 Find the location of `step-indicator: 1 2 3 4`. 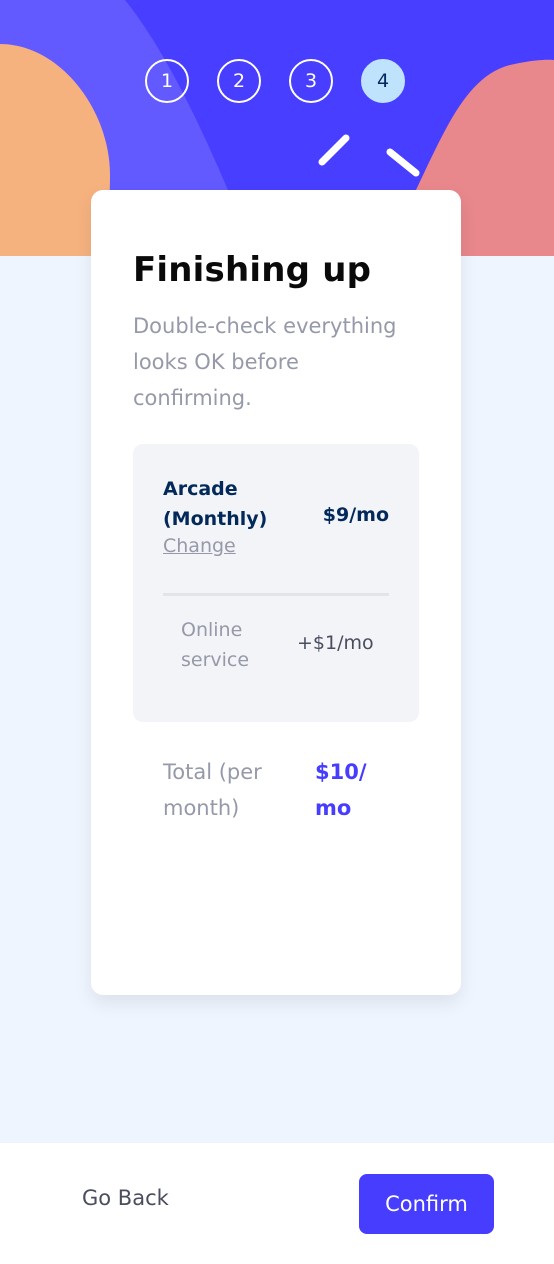

step-indicator: 1 2 3 4 is located at coordinates (277, 83).